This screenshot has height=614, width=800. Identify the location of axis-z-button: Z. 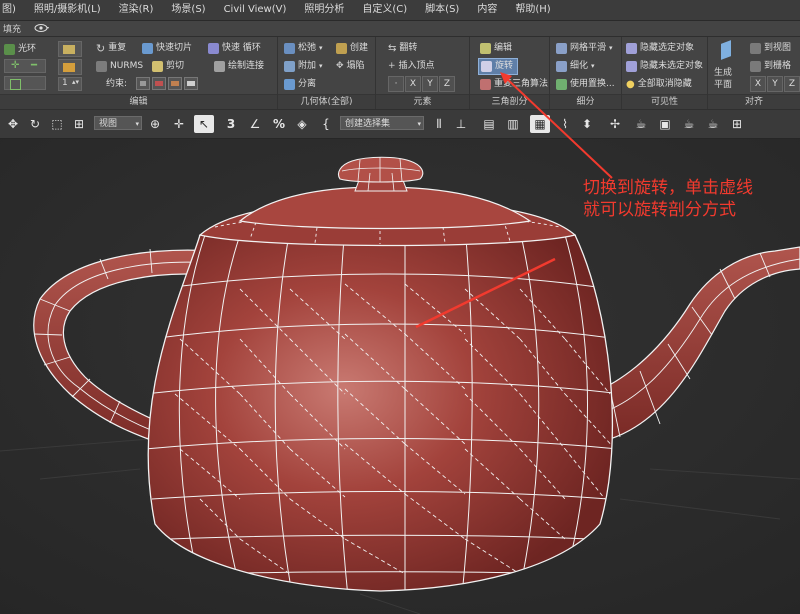
(447, 83).